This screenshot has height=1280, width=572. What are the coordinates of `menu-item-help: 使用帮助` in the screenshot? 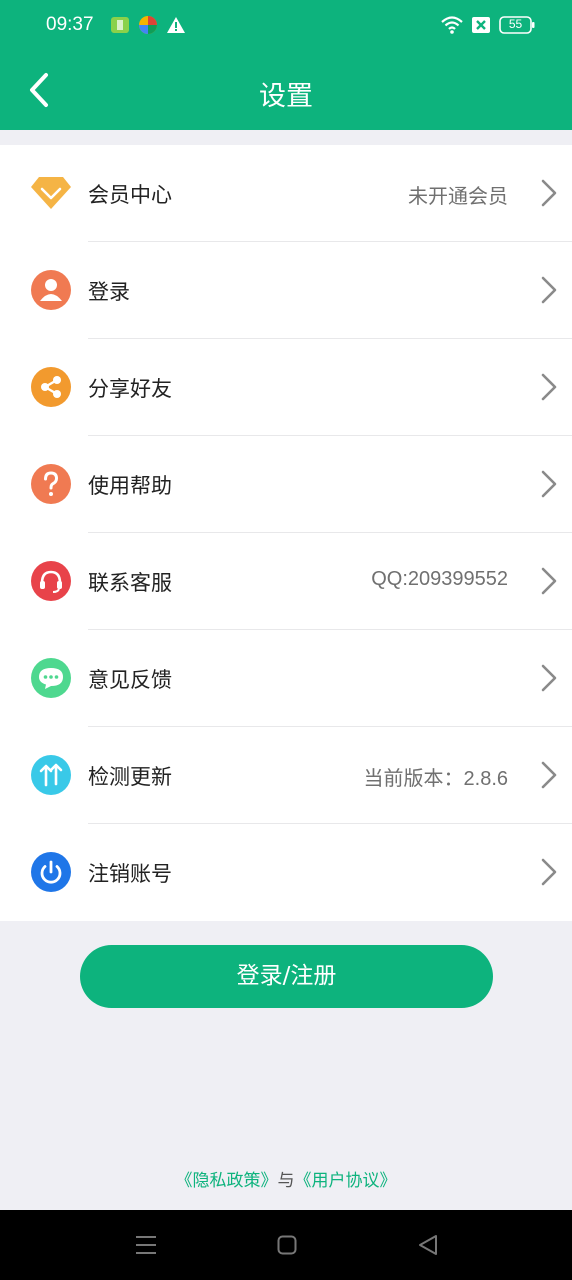 It's located at (286, 484).